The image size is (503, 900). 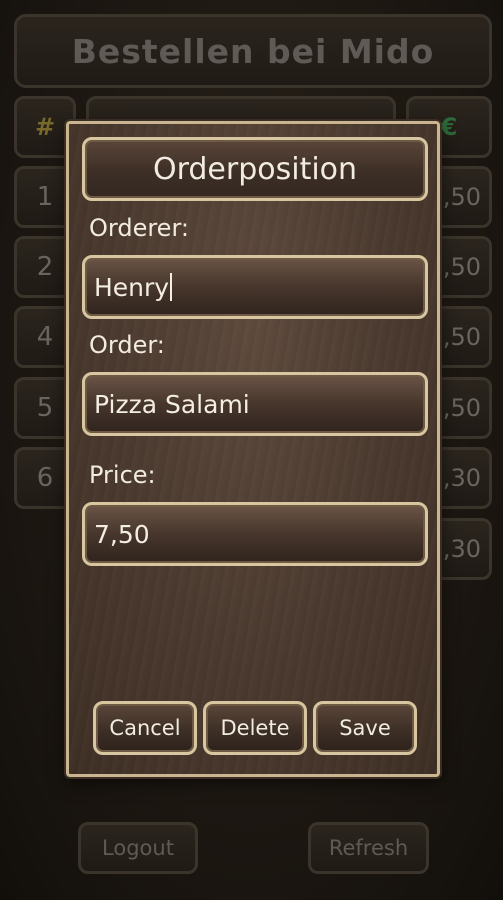 I want to click on refresh-button: Refresh, so click(x=368, y=848).